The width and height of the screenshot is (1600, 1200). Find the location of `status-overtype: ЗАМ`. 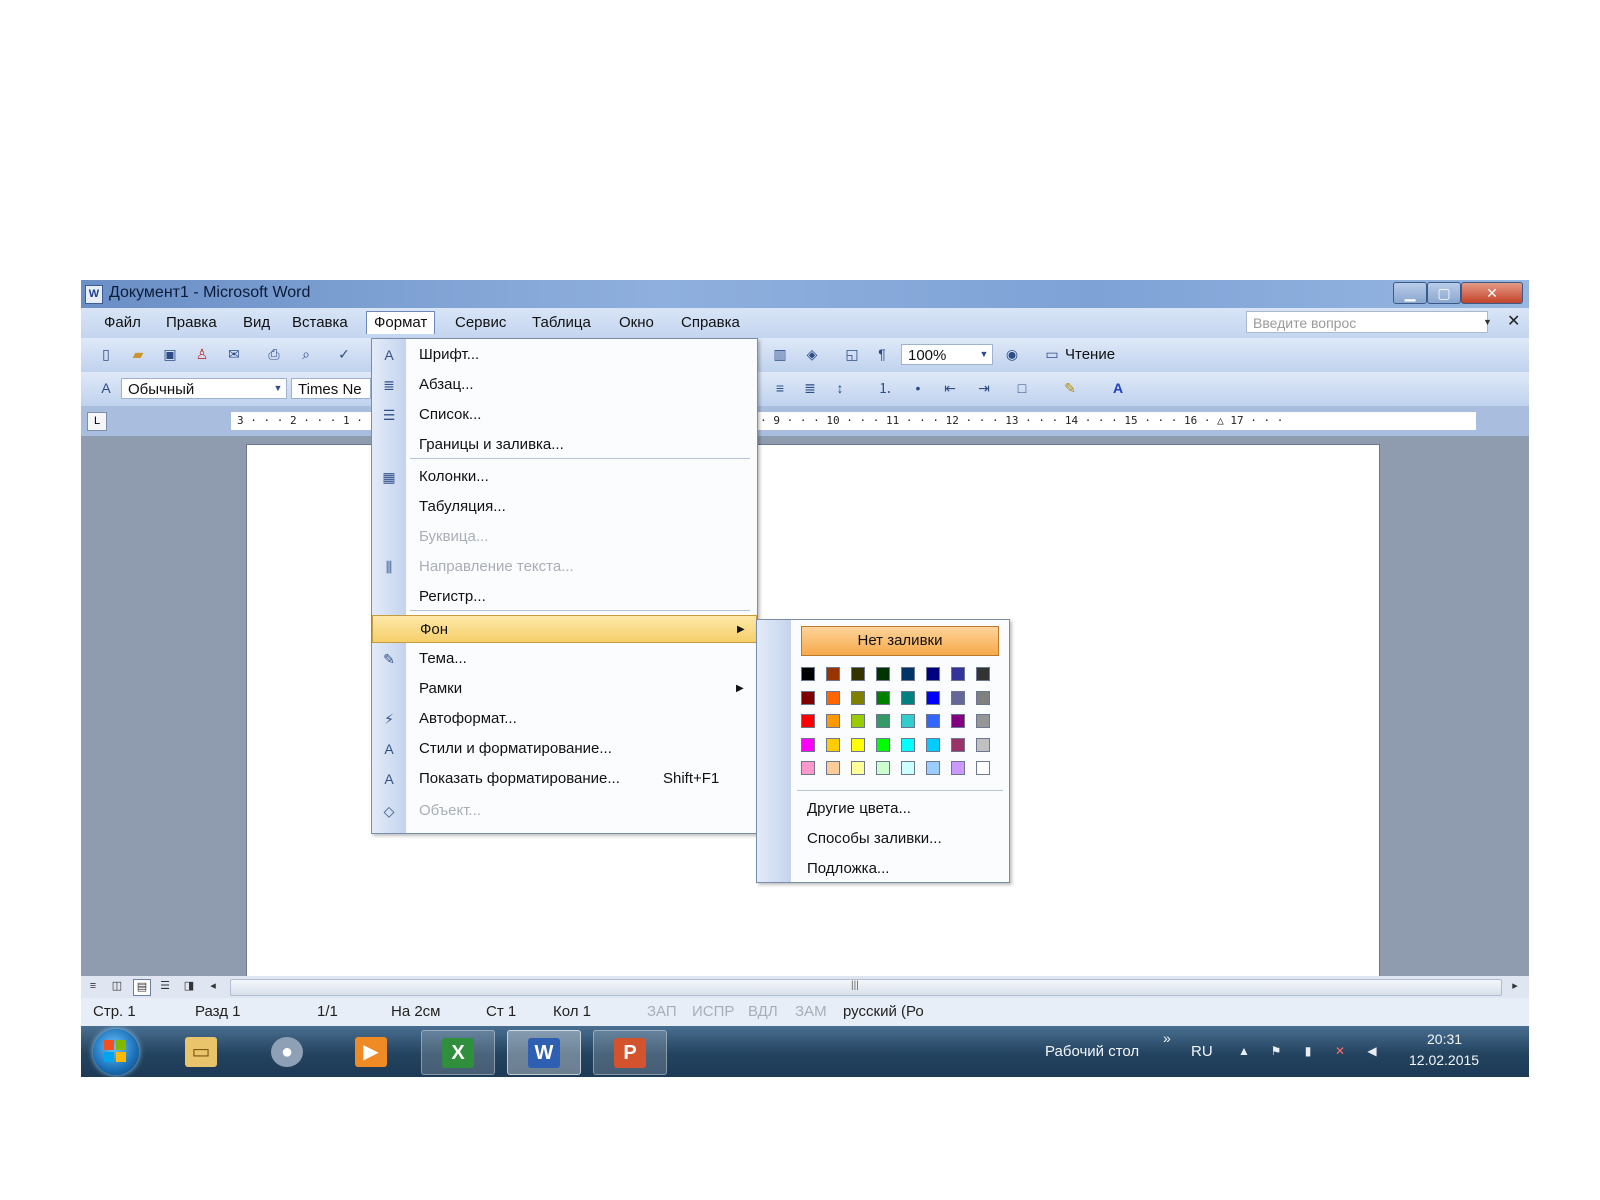

status-overtype: ЗАМ is located at coordinates (811, 1011).